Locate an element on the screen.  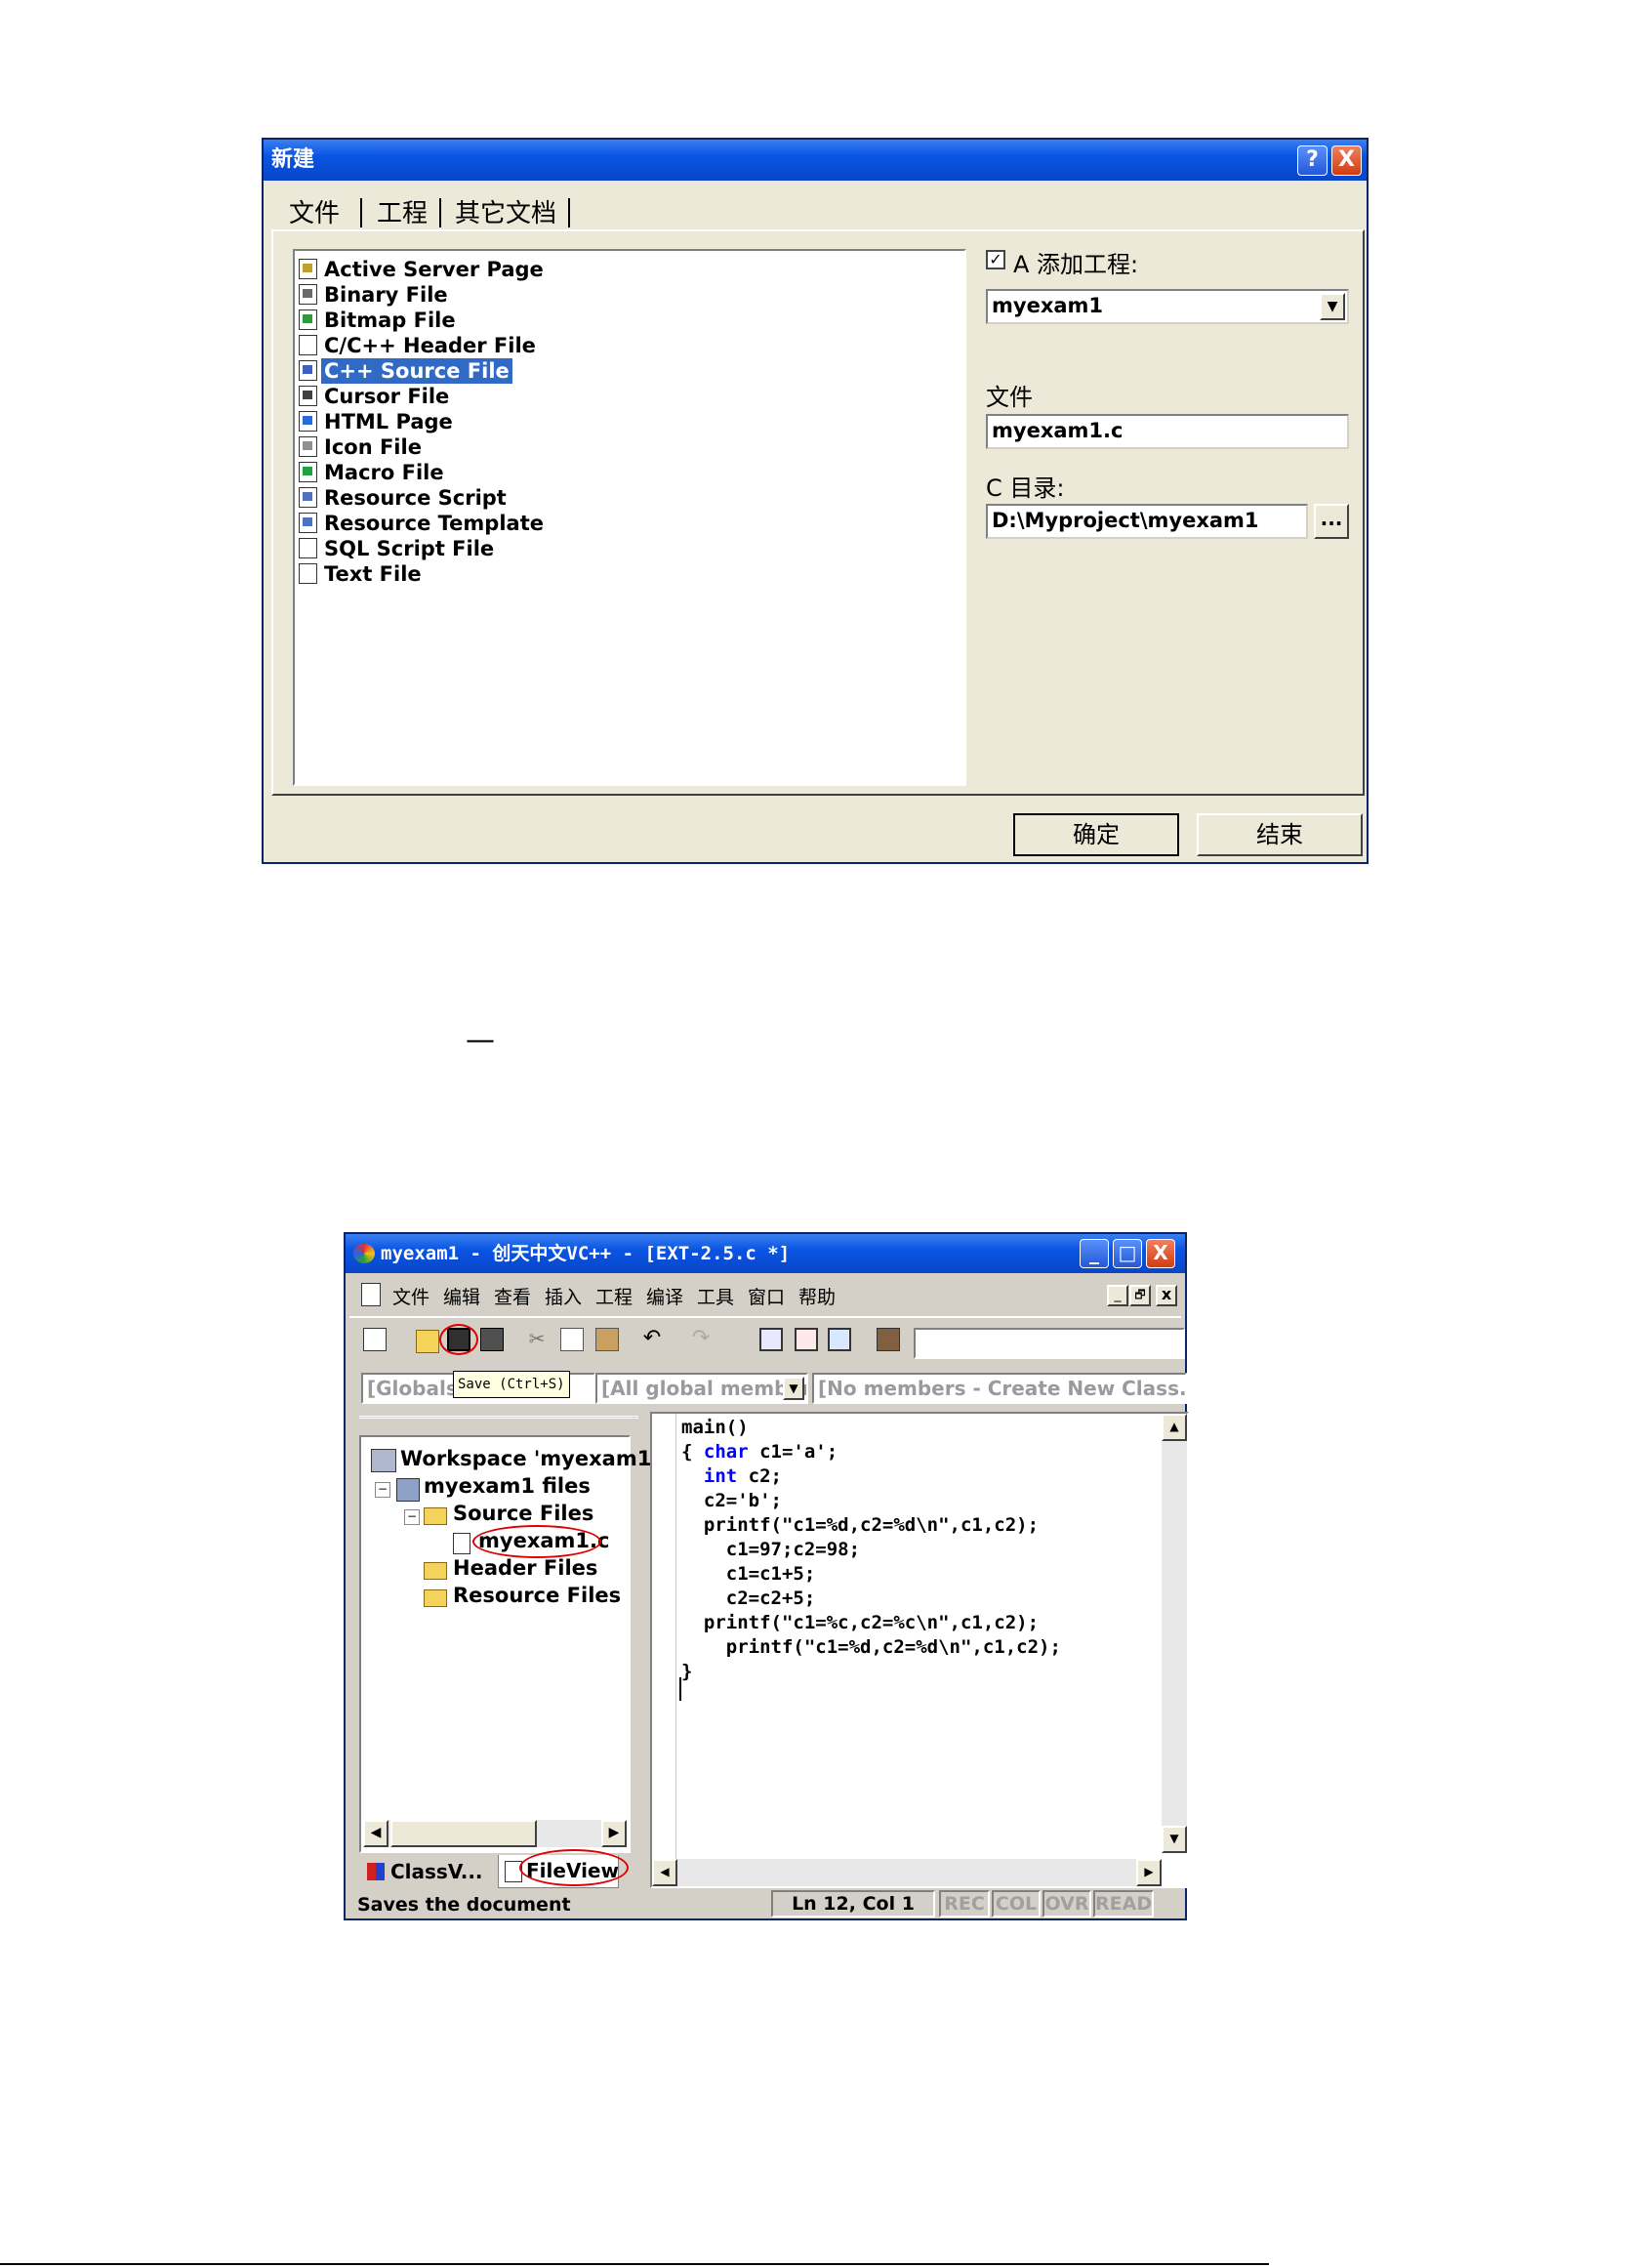
file-type-item: HTML Page is located at coordinates (628, 422).